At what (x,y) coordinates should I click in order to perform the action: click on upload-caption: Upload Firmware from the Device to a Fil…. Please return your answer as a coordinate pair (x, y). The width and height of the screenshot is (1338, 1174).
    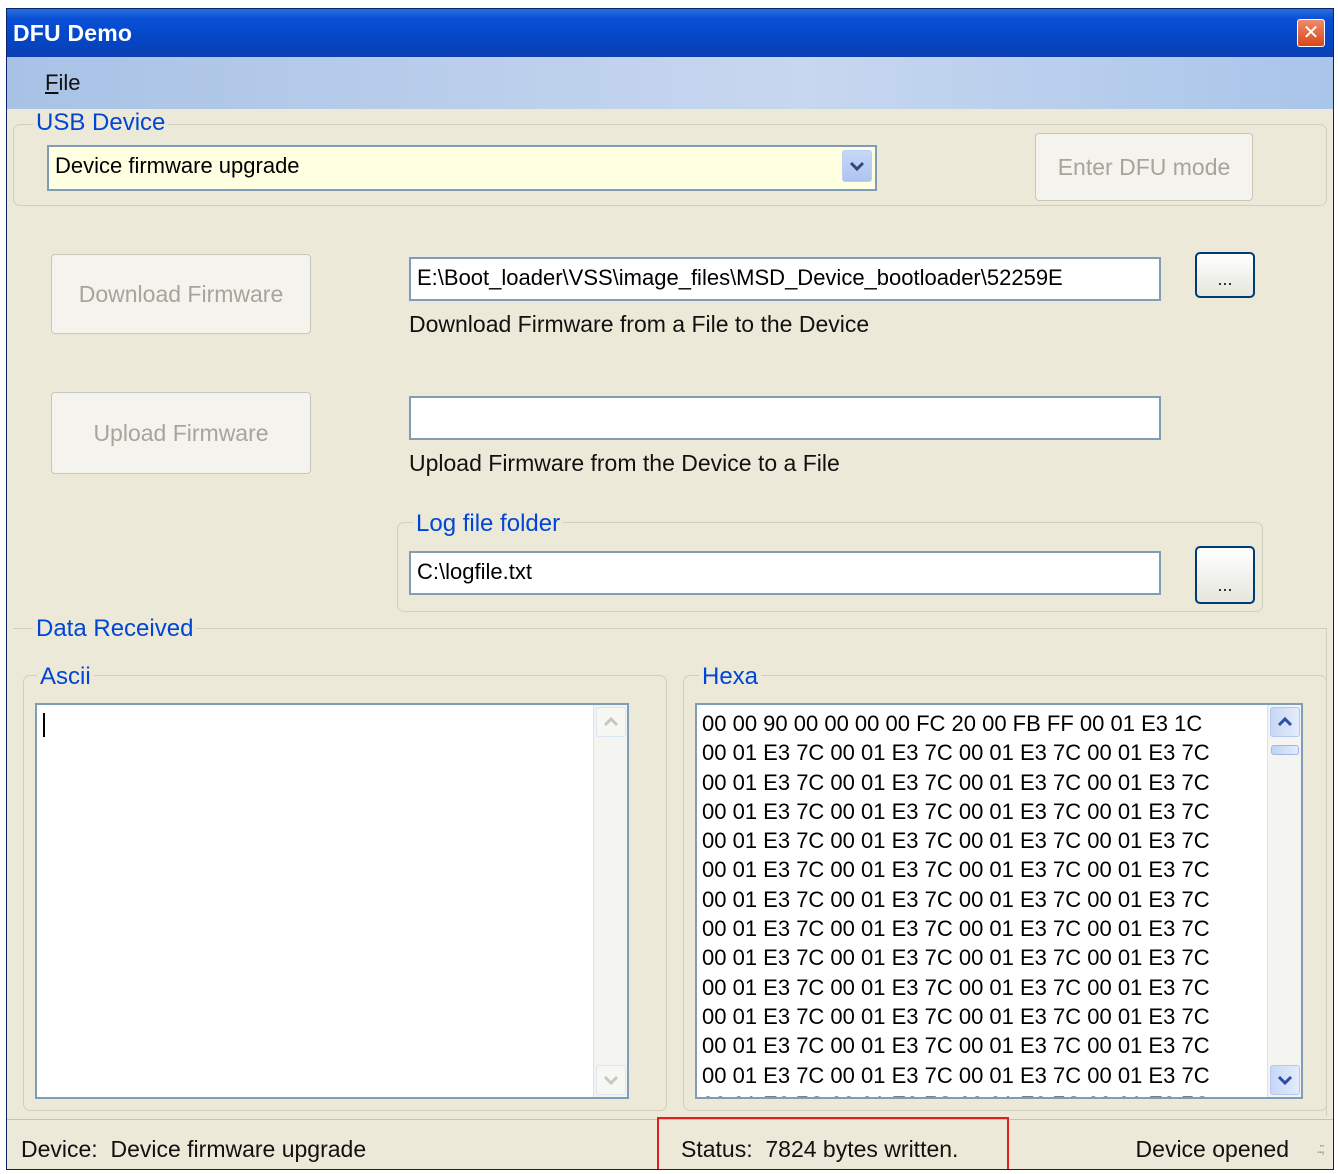
    Looking at the image, I should click on (624, 463).